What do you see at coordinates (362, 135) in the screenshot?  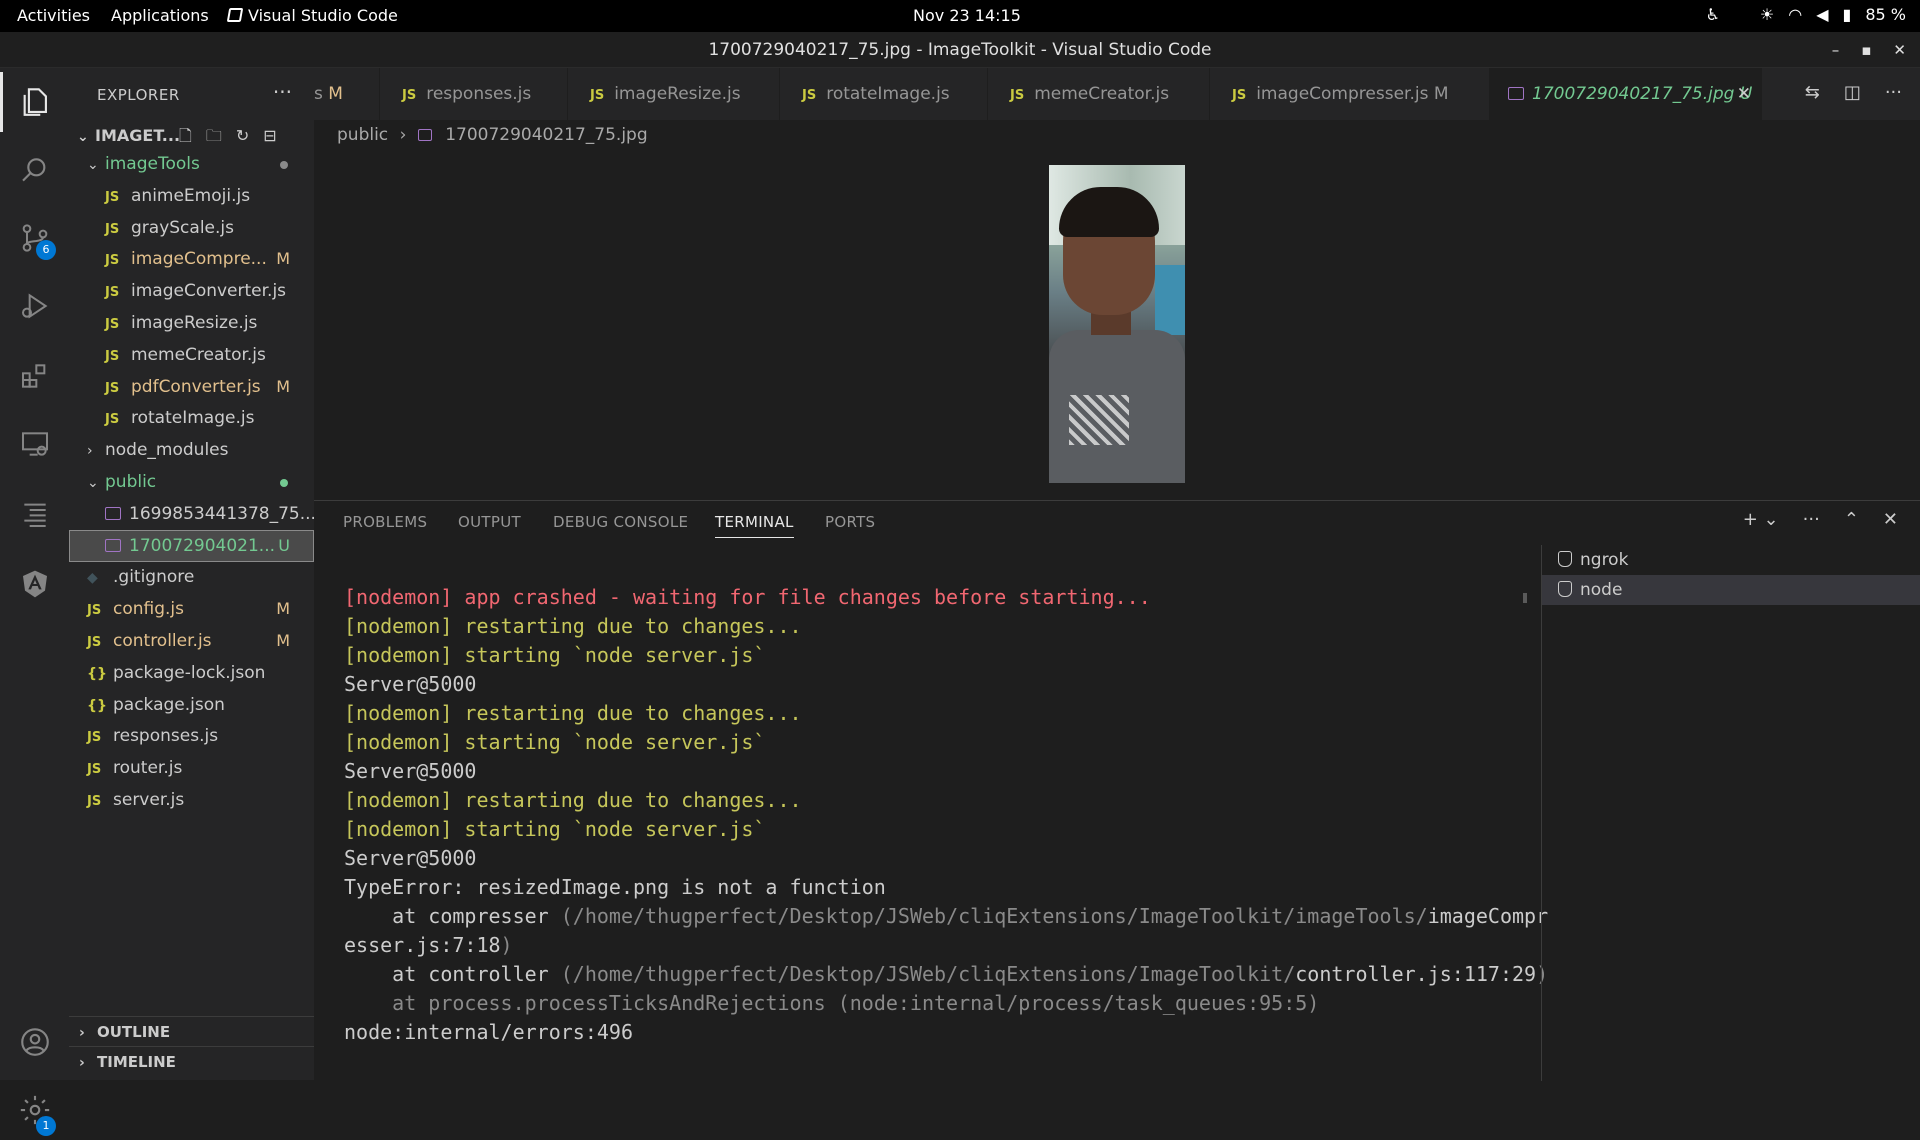 I see `breadcrumb-folder: public` at bounding box center [362, 135].